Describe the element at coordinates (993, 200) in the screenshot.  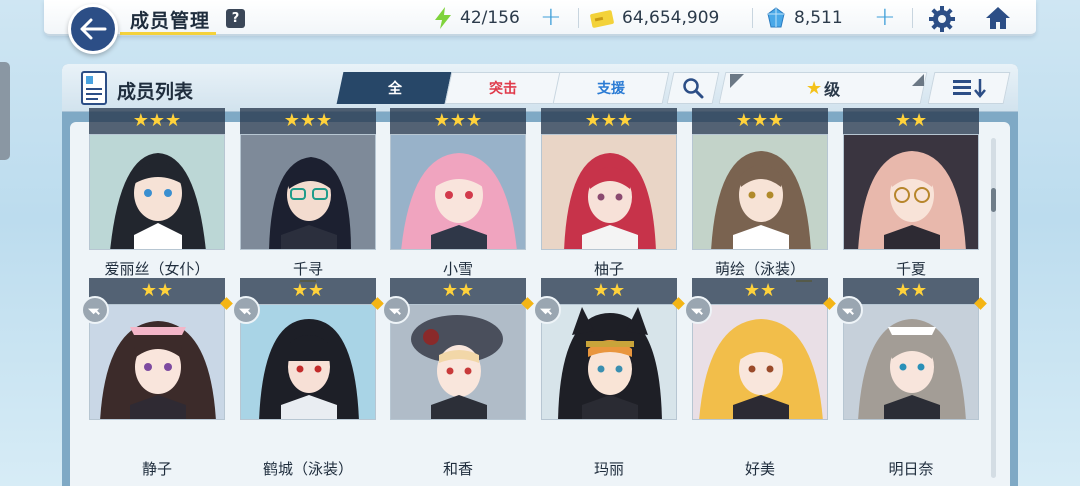
I see `scrollbar-thumb` at that location.